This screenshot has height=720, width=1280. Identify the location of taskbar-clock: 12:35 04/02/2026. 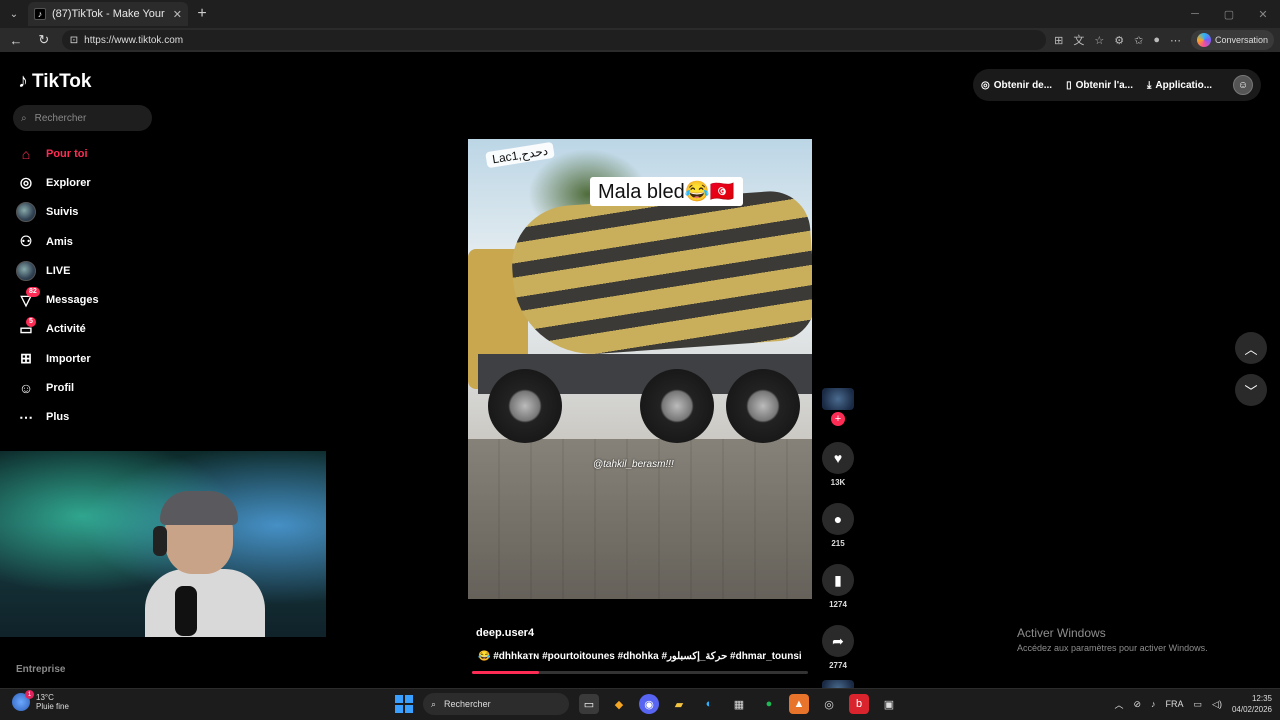
(1252, 704).